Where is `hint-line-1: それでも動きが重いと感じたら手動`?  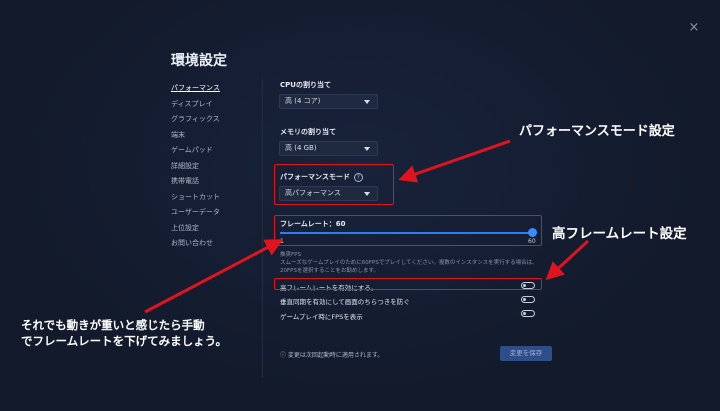 hint-line-1: それでも動きが重いと感じたら手動 is located at coordinates (113, 325).